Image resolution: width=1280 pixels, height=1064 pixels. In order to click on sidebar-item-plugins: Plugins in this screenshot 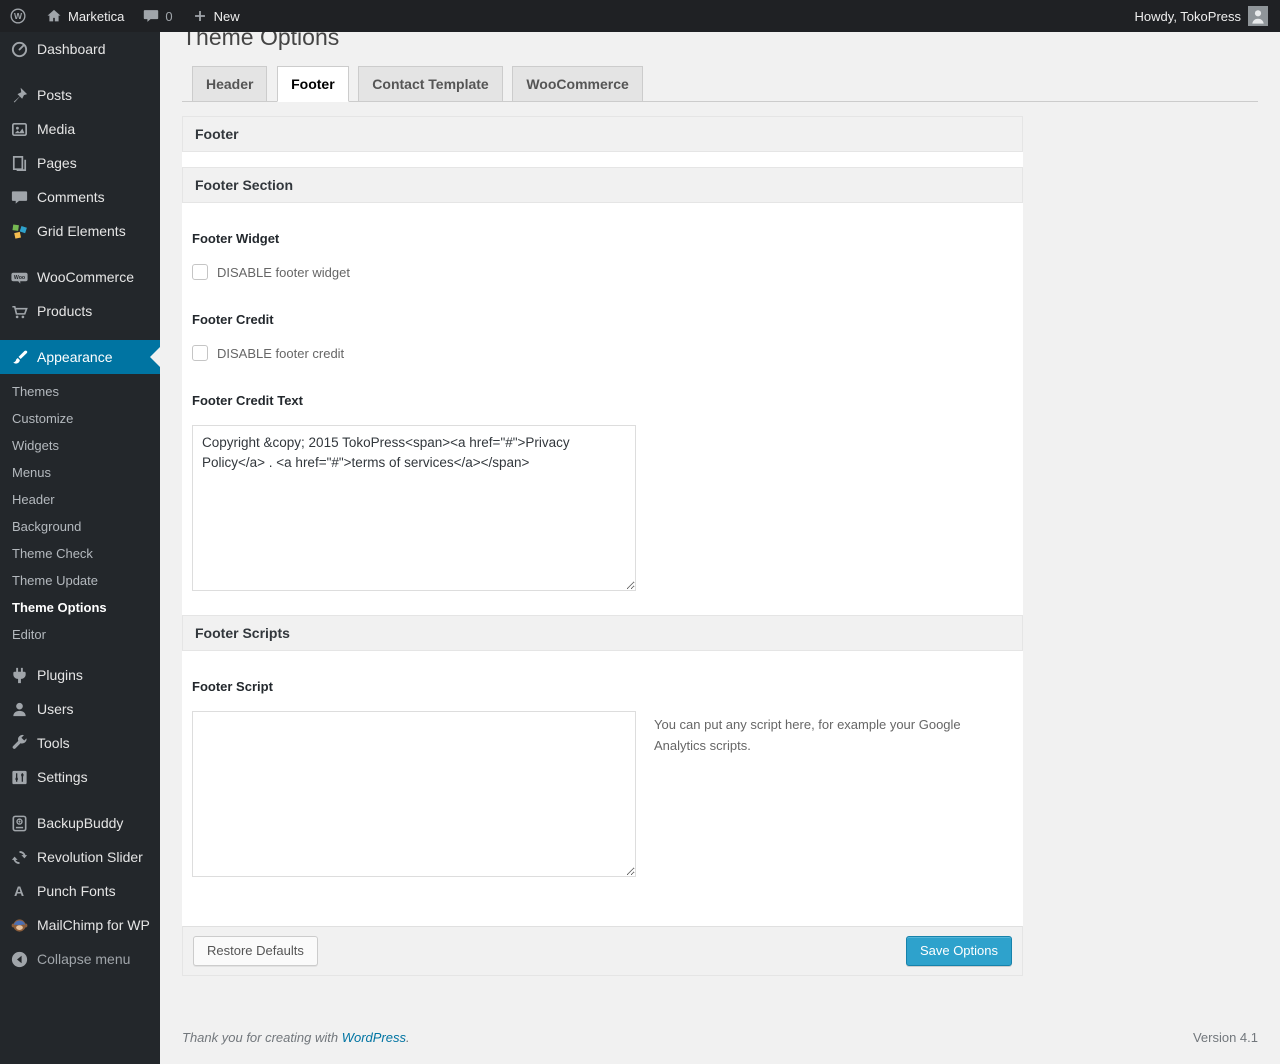, I will do `click(80, 675)`.